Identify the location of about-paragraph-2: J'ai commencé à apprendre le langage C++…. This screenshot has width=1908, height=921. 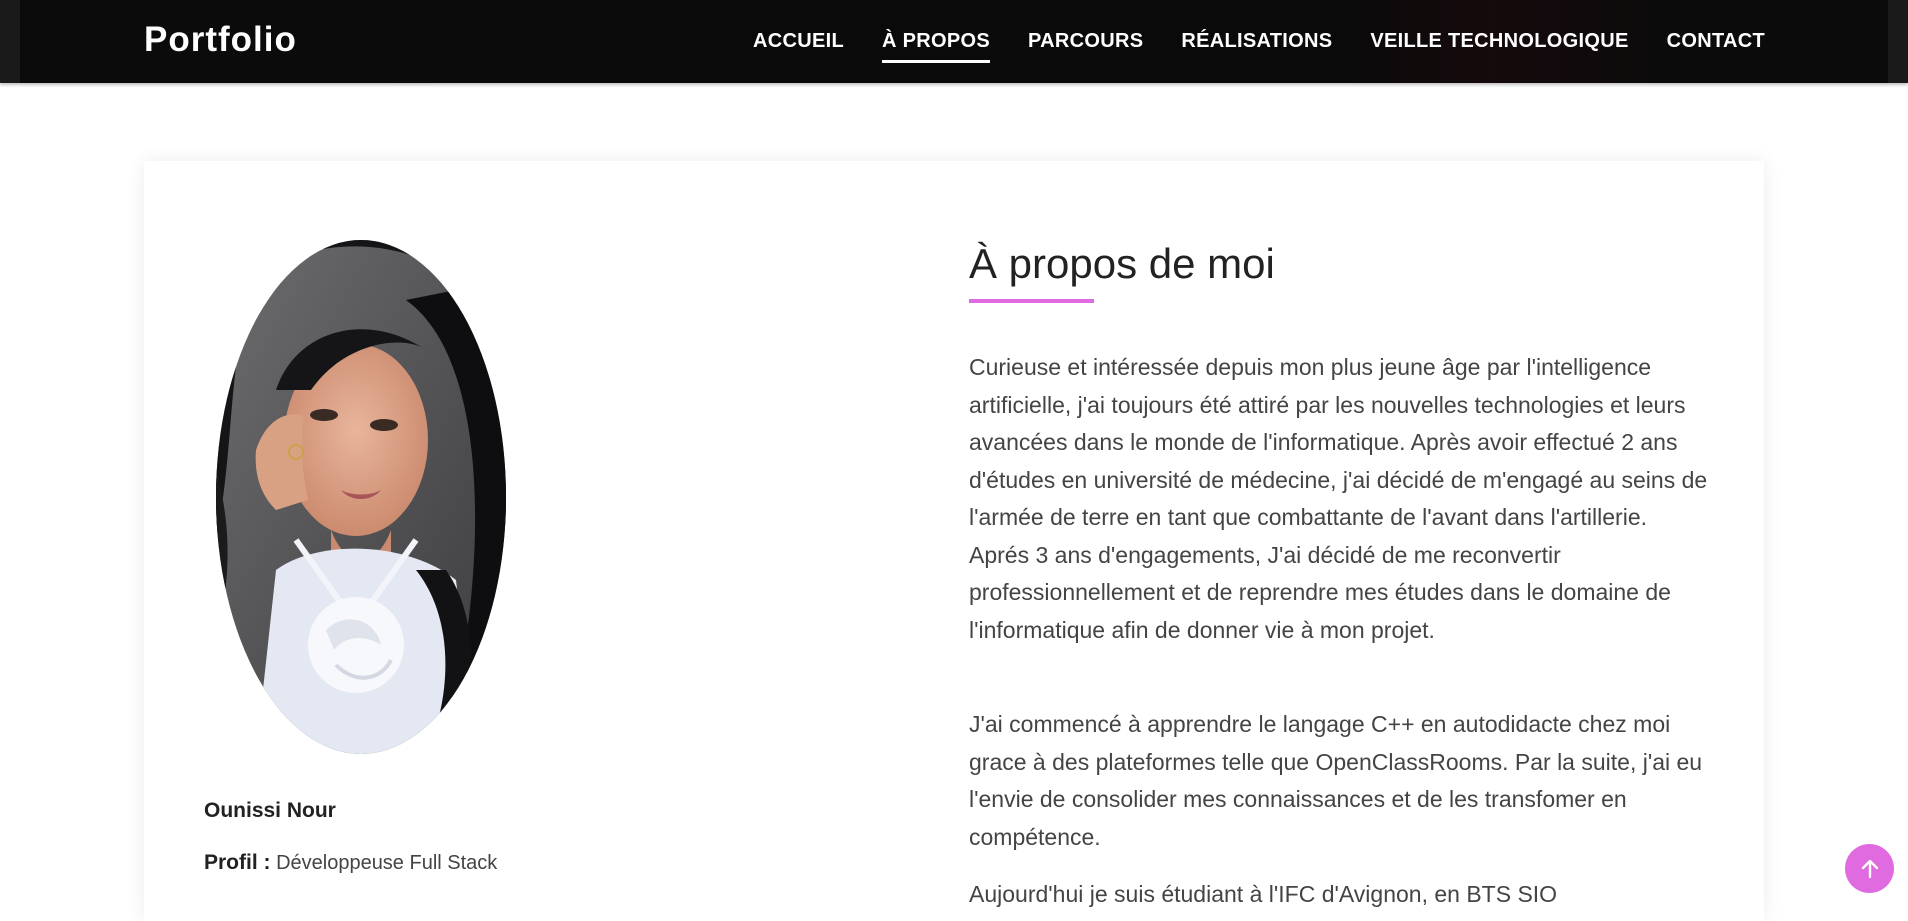
(1336, 780).